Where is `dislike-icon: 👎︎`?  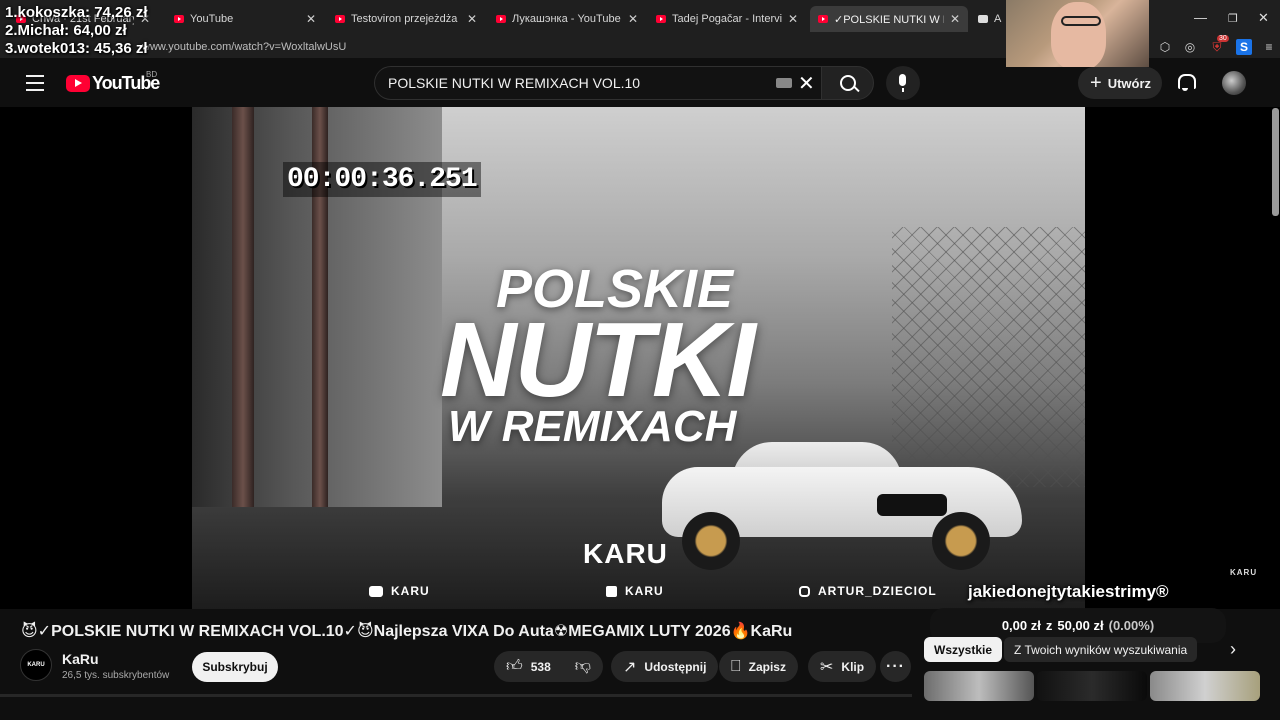
dislike-icon: 👎︎ is located at coordinates (583, 666).